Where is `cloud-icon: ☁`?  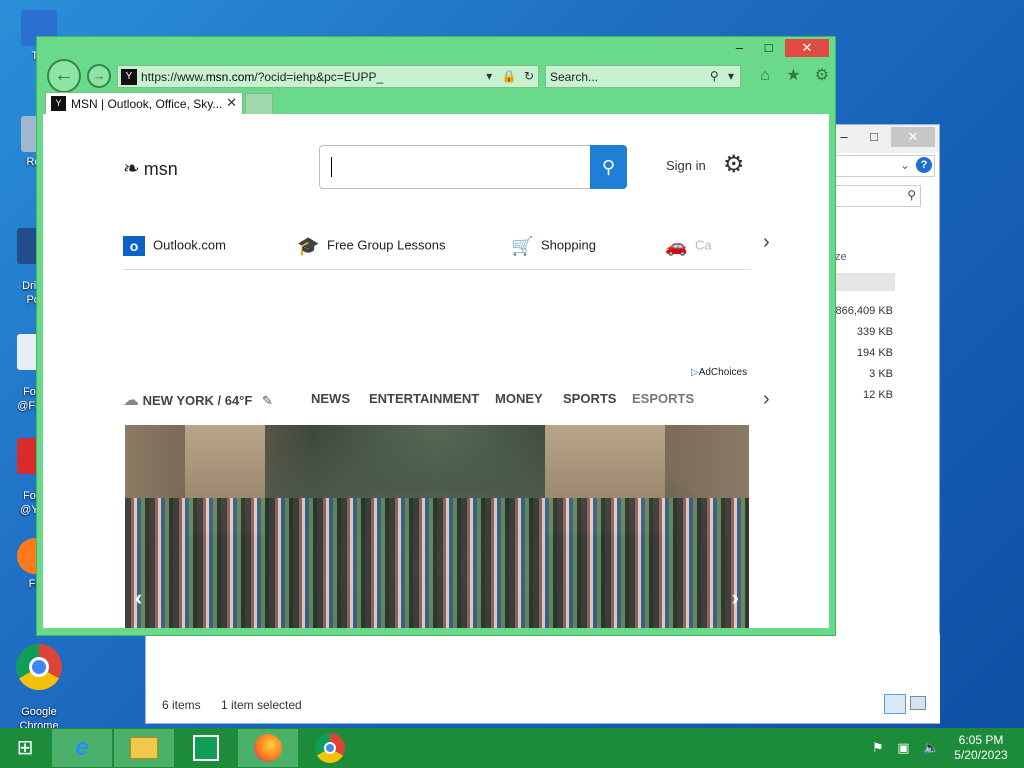 cloud-icon: ☁ is located at coordinates (131, 400).